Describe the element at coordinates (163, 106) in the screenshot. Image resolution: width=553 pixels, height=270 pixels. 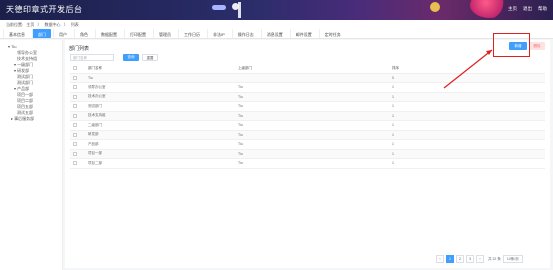
I see `cell-name: 测试部门` at that location.